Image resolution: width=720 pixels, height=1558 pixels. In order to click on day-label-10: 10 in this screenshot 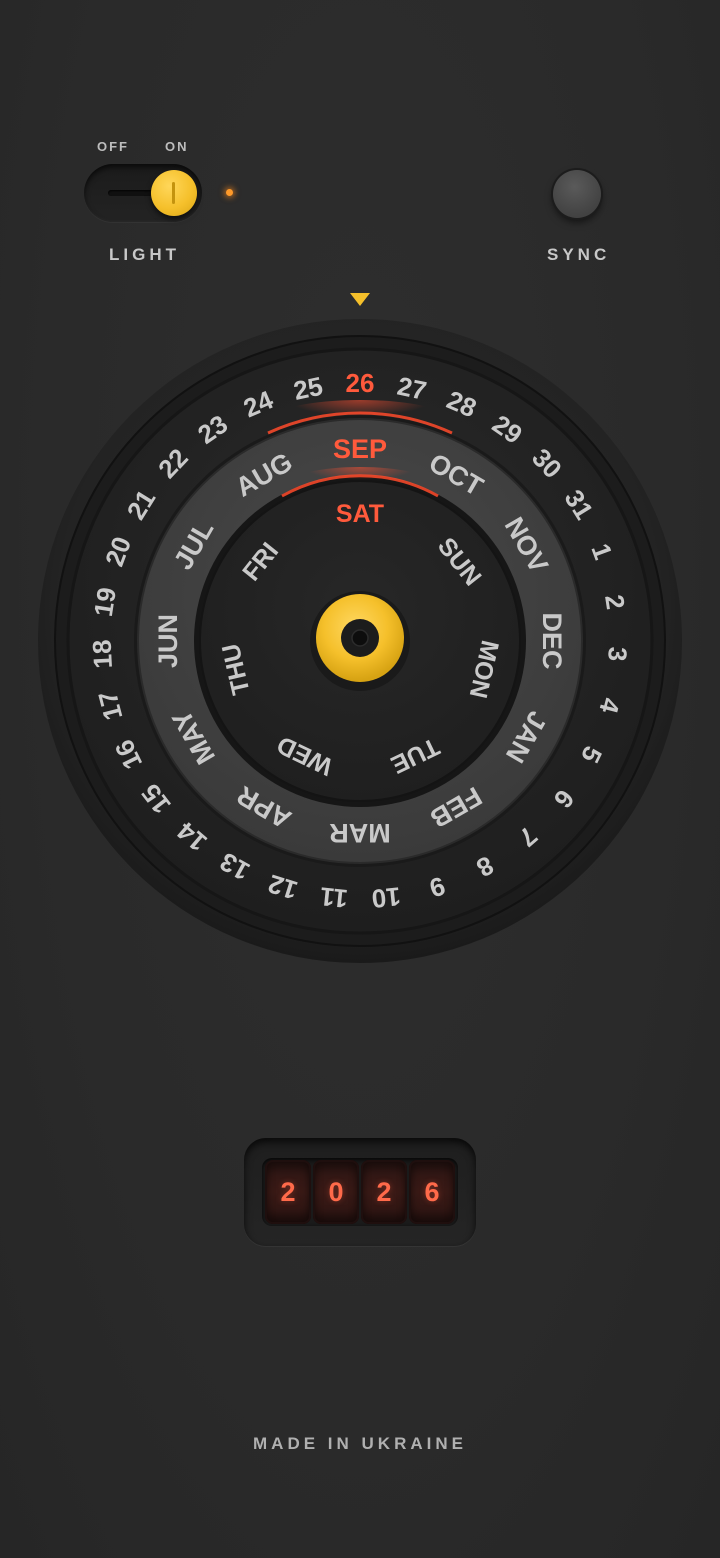, I will do `click(386, 897)`.